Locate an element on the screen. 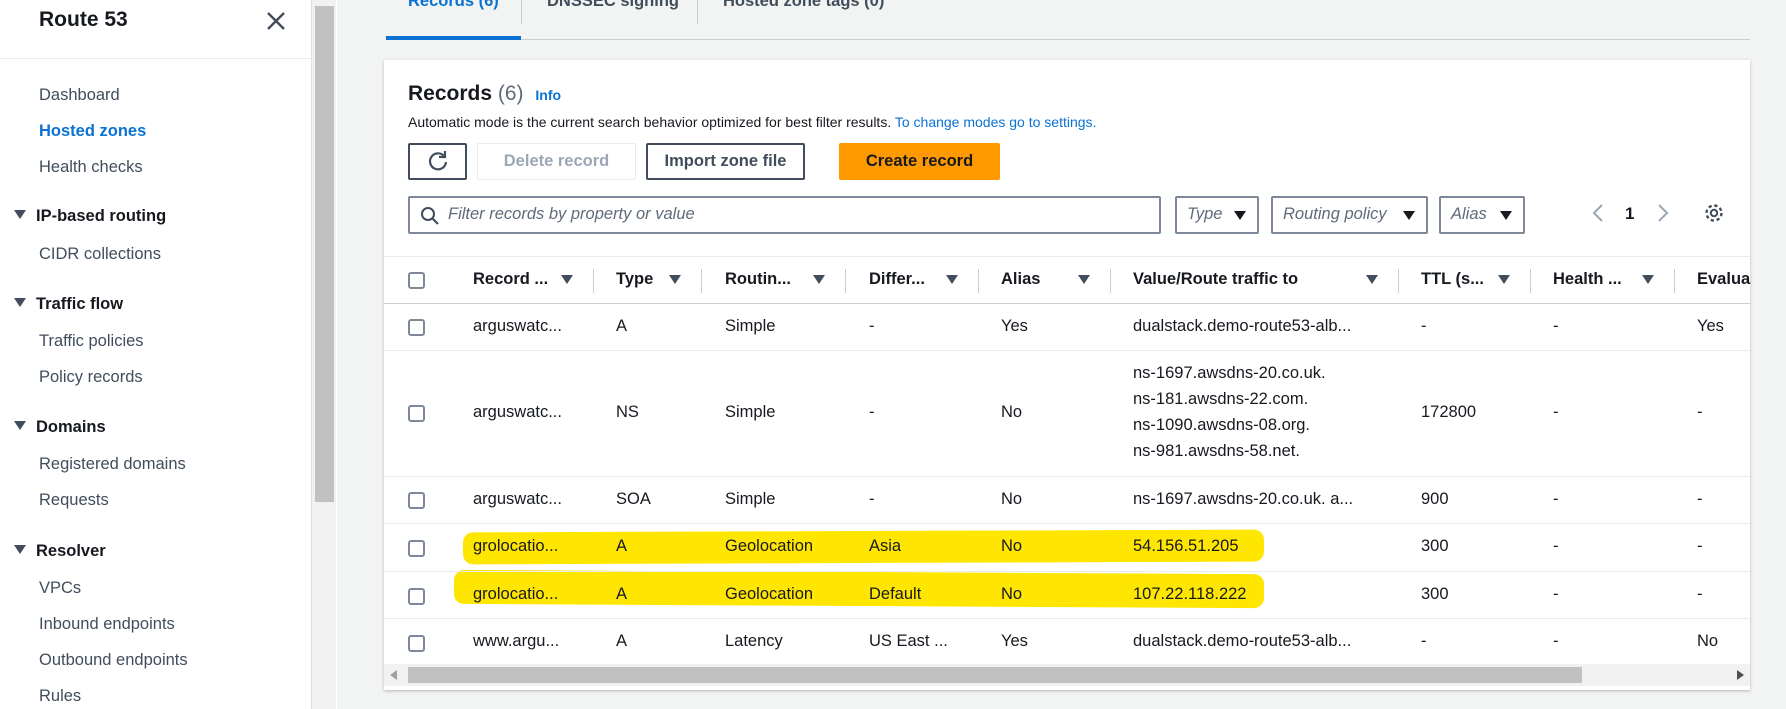  refresh-button is located at coordinates (437, 161).